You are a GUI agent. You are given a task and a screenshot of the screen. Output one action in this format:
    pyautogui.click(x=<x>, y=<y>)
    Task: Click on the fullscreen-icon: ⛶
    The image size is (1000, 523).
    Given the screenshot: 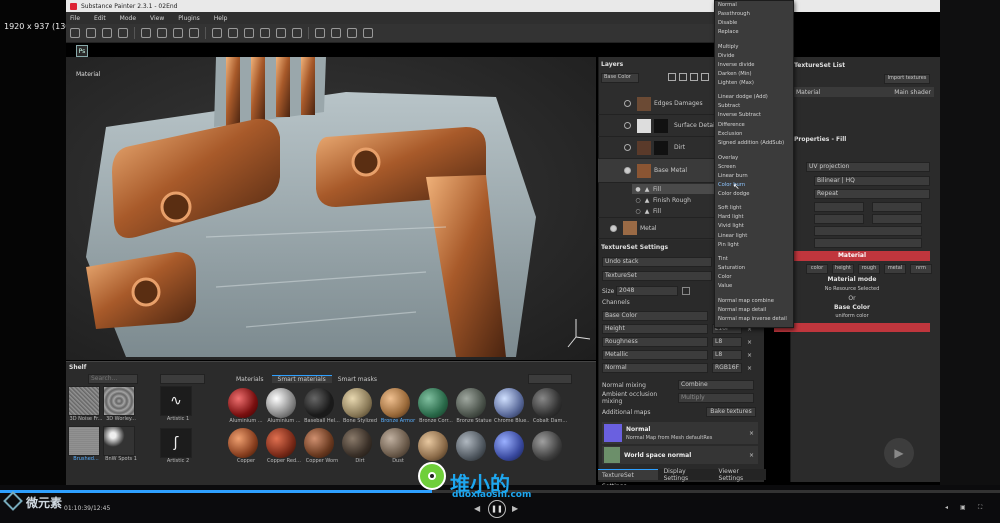 What is the action you would take?
    pyautogui.click(x=980, y=508)
    